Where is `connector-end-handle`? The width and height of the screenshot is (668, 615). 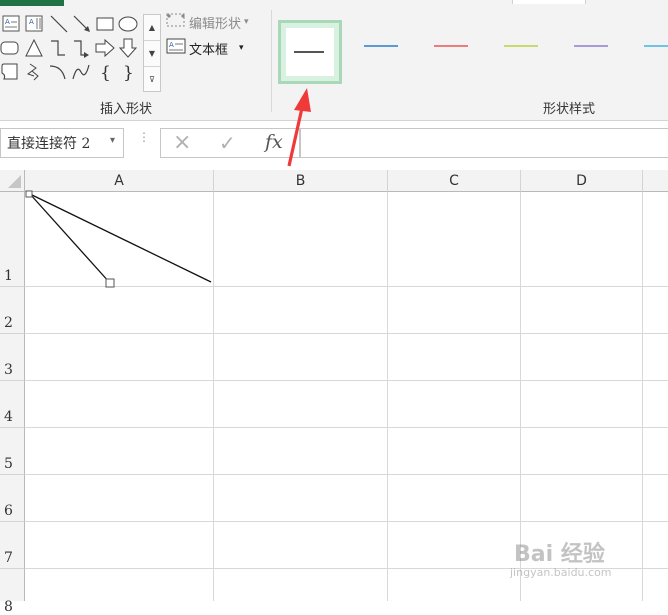 connector-end-handle is located at coordinates (110, 283).